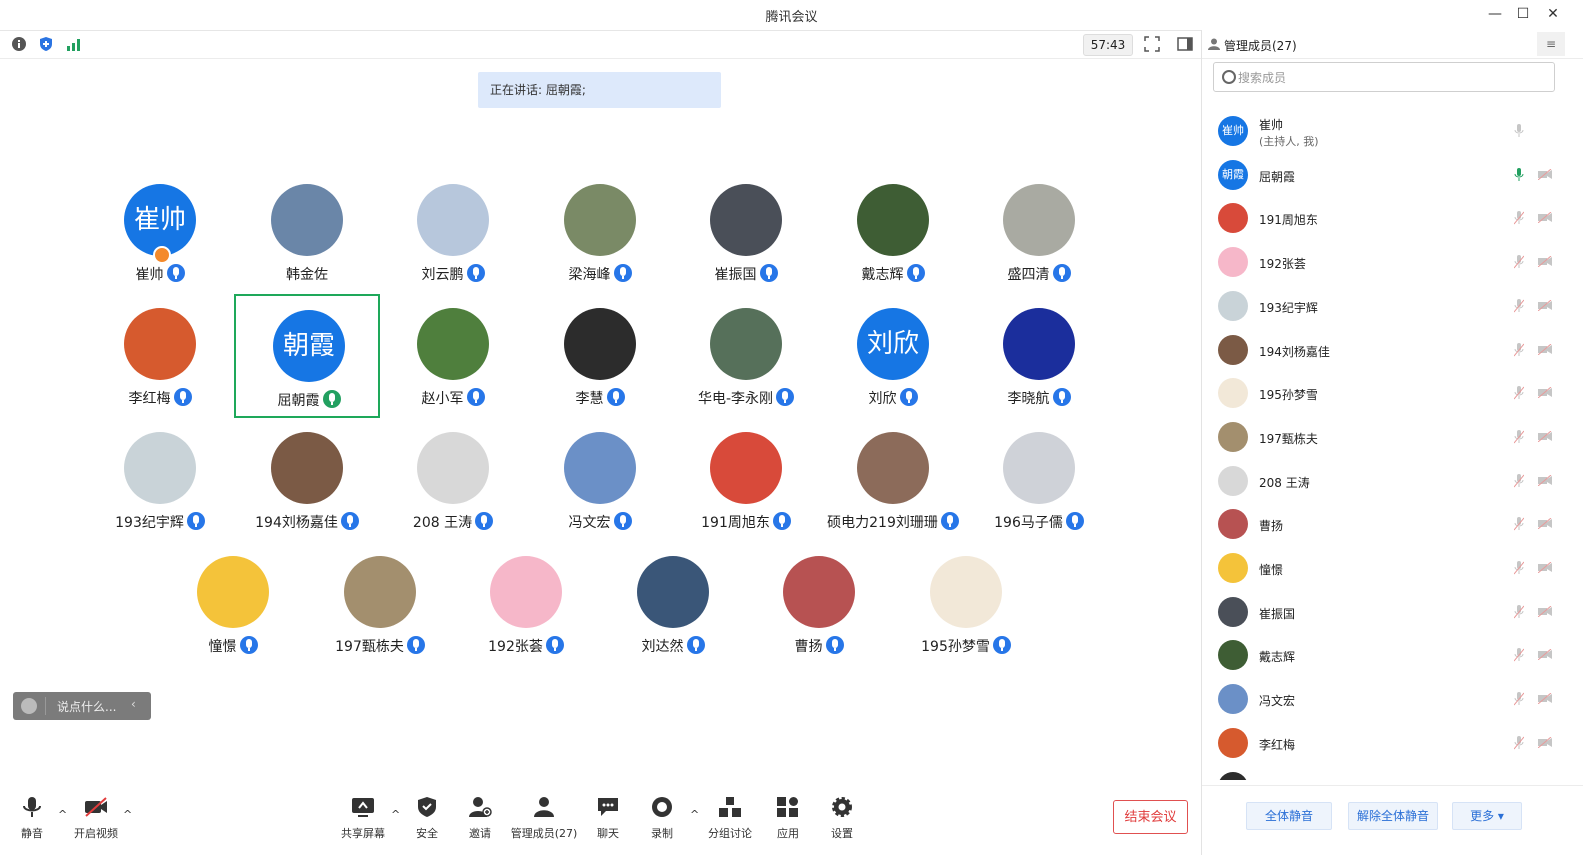 This screenshot has height=856, width=1583. I want to click on member-list-item: 曹扬, so click(1385, 524).